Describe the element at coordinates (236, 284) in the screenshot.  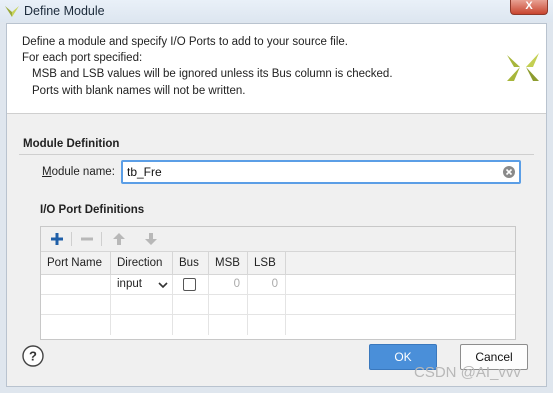
I see `msb-value: 0` at that location.